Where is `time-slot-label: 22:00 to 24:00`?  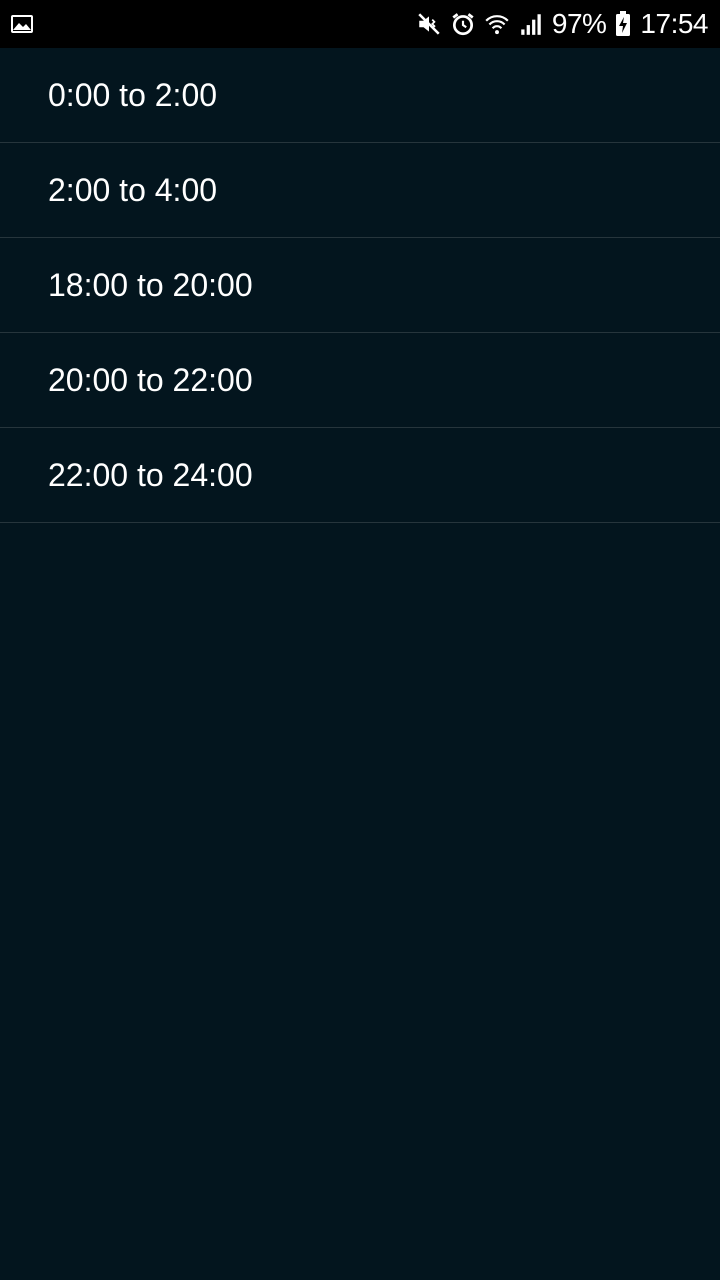
time-slot-label: 22:00 to 24:00 is located at coordinates (150, 474).